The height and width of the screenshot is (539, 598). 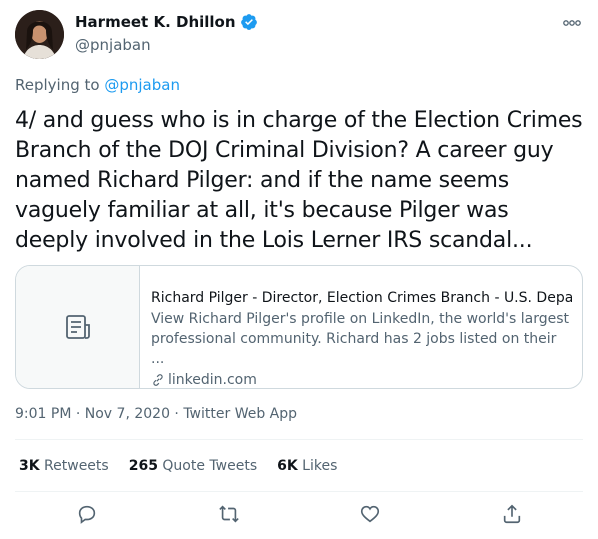 I want to click on name-row: Harmeet K. Dhillon, so click(x=166, y=22).